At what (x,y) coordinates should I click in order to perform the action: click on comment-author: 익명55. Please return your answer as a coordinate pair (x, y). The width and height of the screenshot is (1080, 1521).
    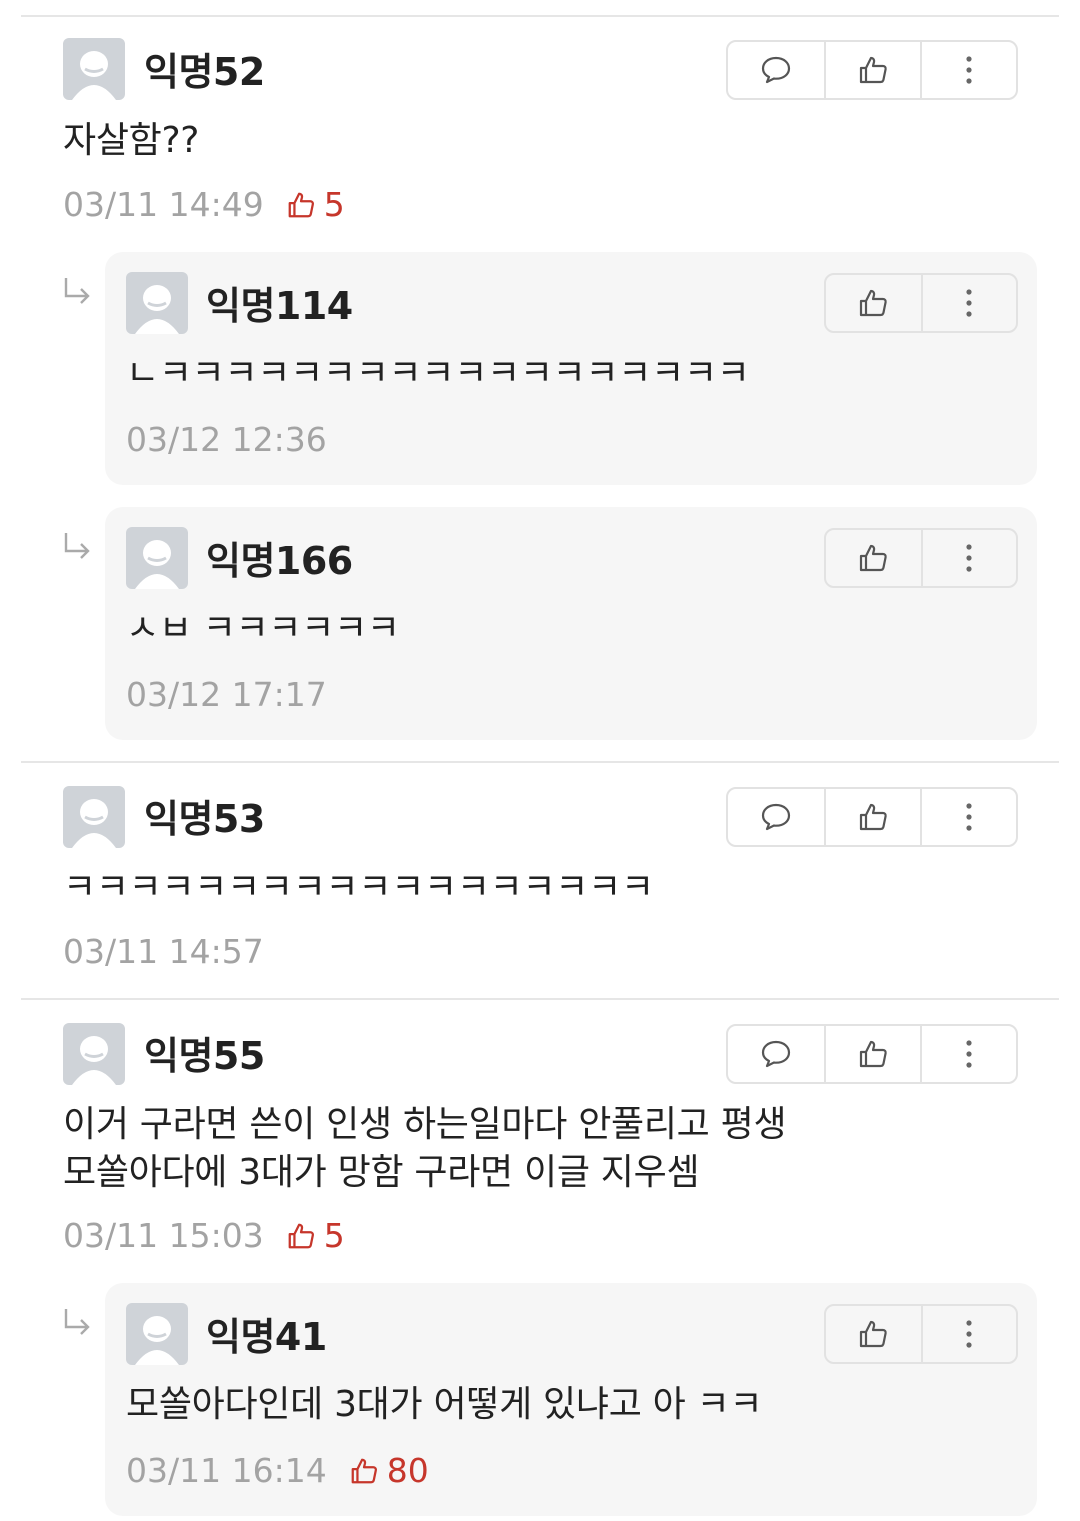
    Looking at the image, I should click on (204, 1056).